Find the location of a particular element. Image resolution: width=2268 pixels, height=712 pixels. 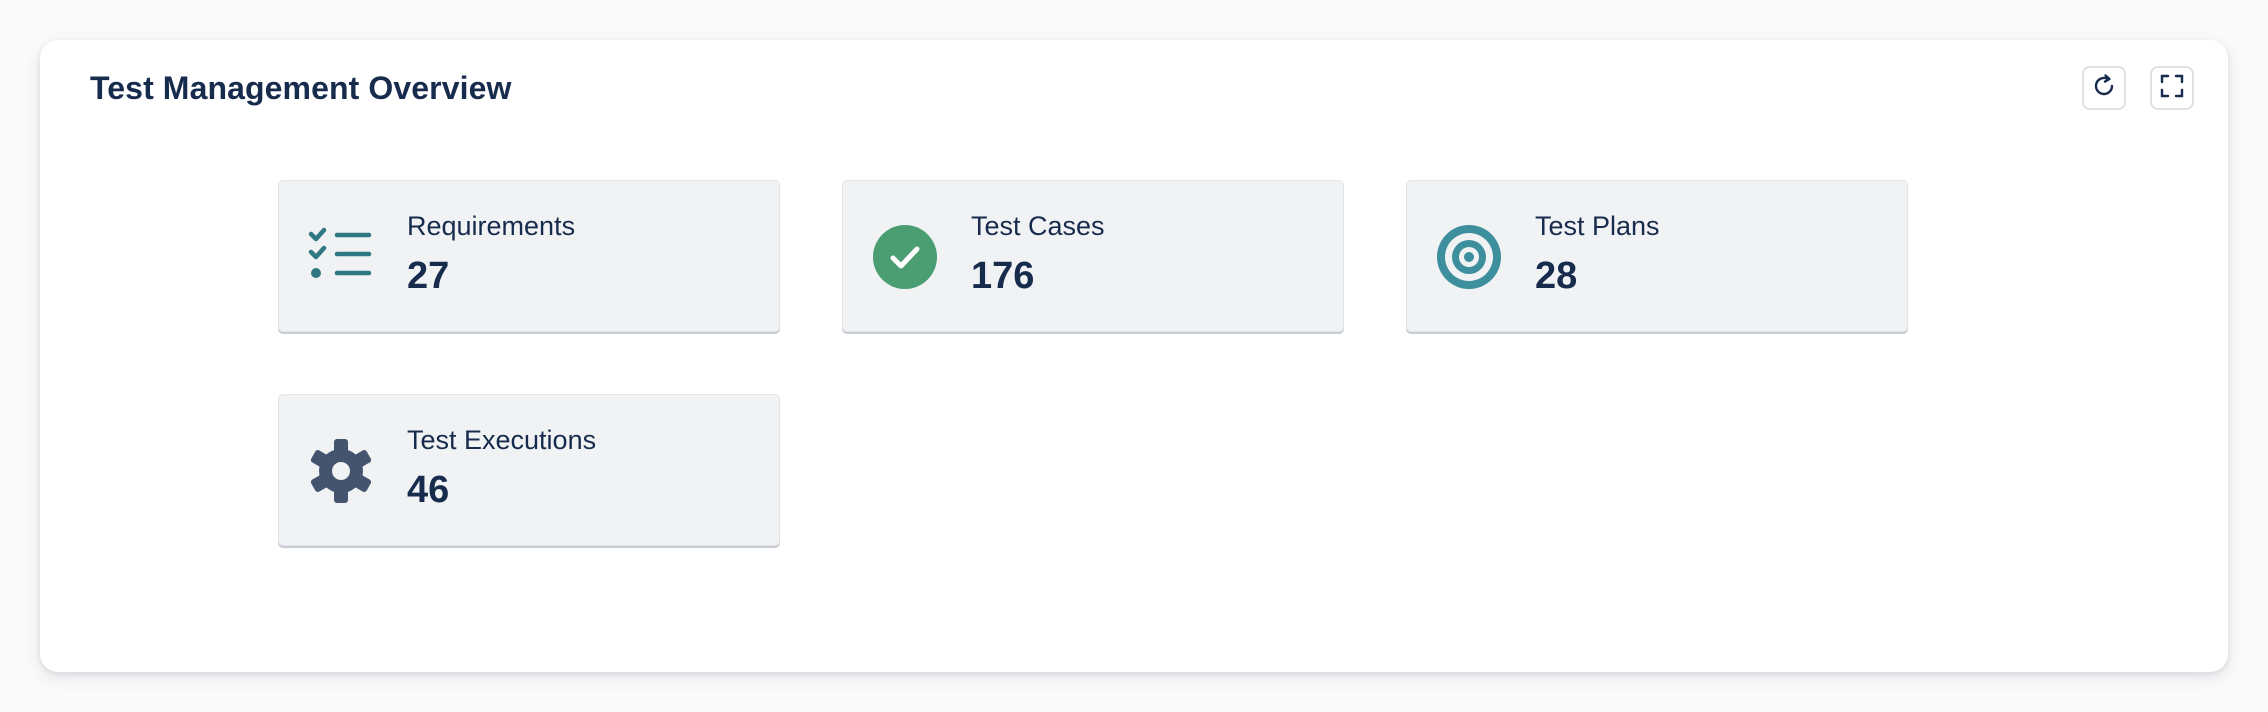

fullscreen-icon is located at coordinates (2172, 88).